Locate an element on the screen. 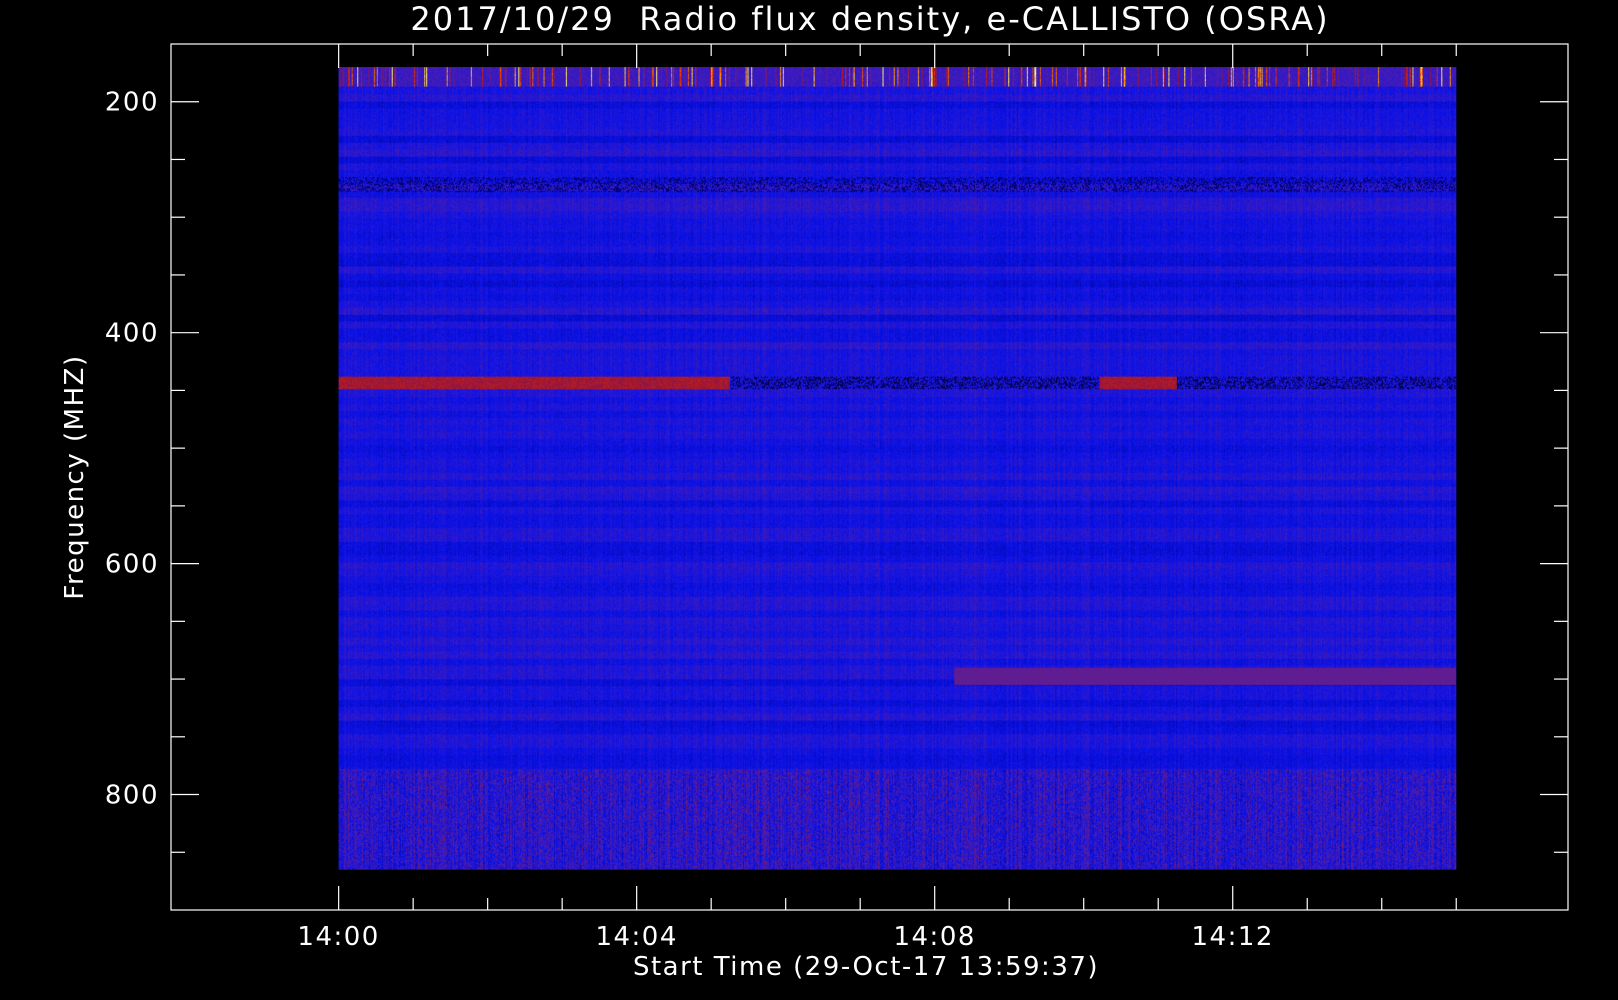 Image resolution: width=1618 pixels, height=1000 pixels. y-tick-label: 200 is located at coordinates (132, 103).